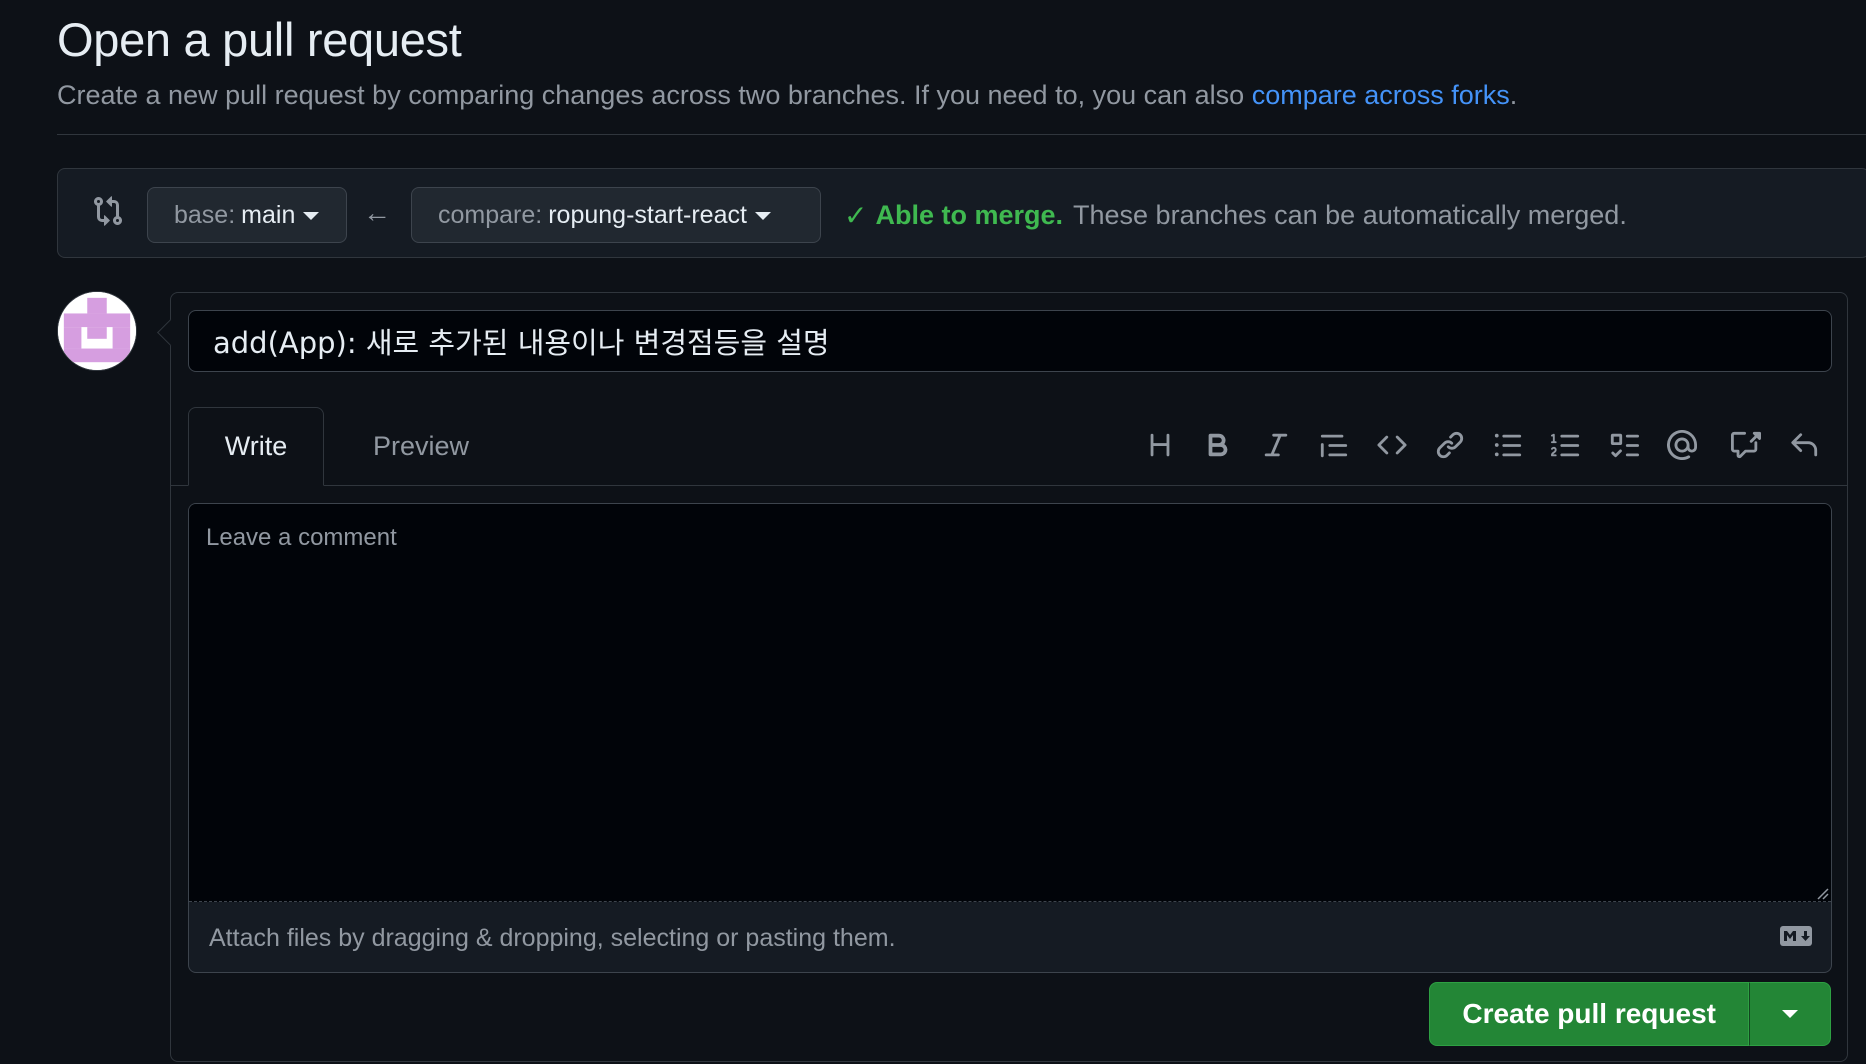 The height and width of the screenshot is (1064, 1866). Describe the element at coordinates (268, 214) in the screenshot. I see `base-branch-name: main` at that location.